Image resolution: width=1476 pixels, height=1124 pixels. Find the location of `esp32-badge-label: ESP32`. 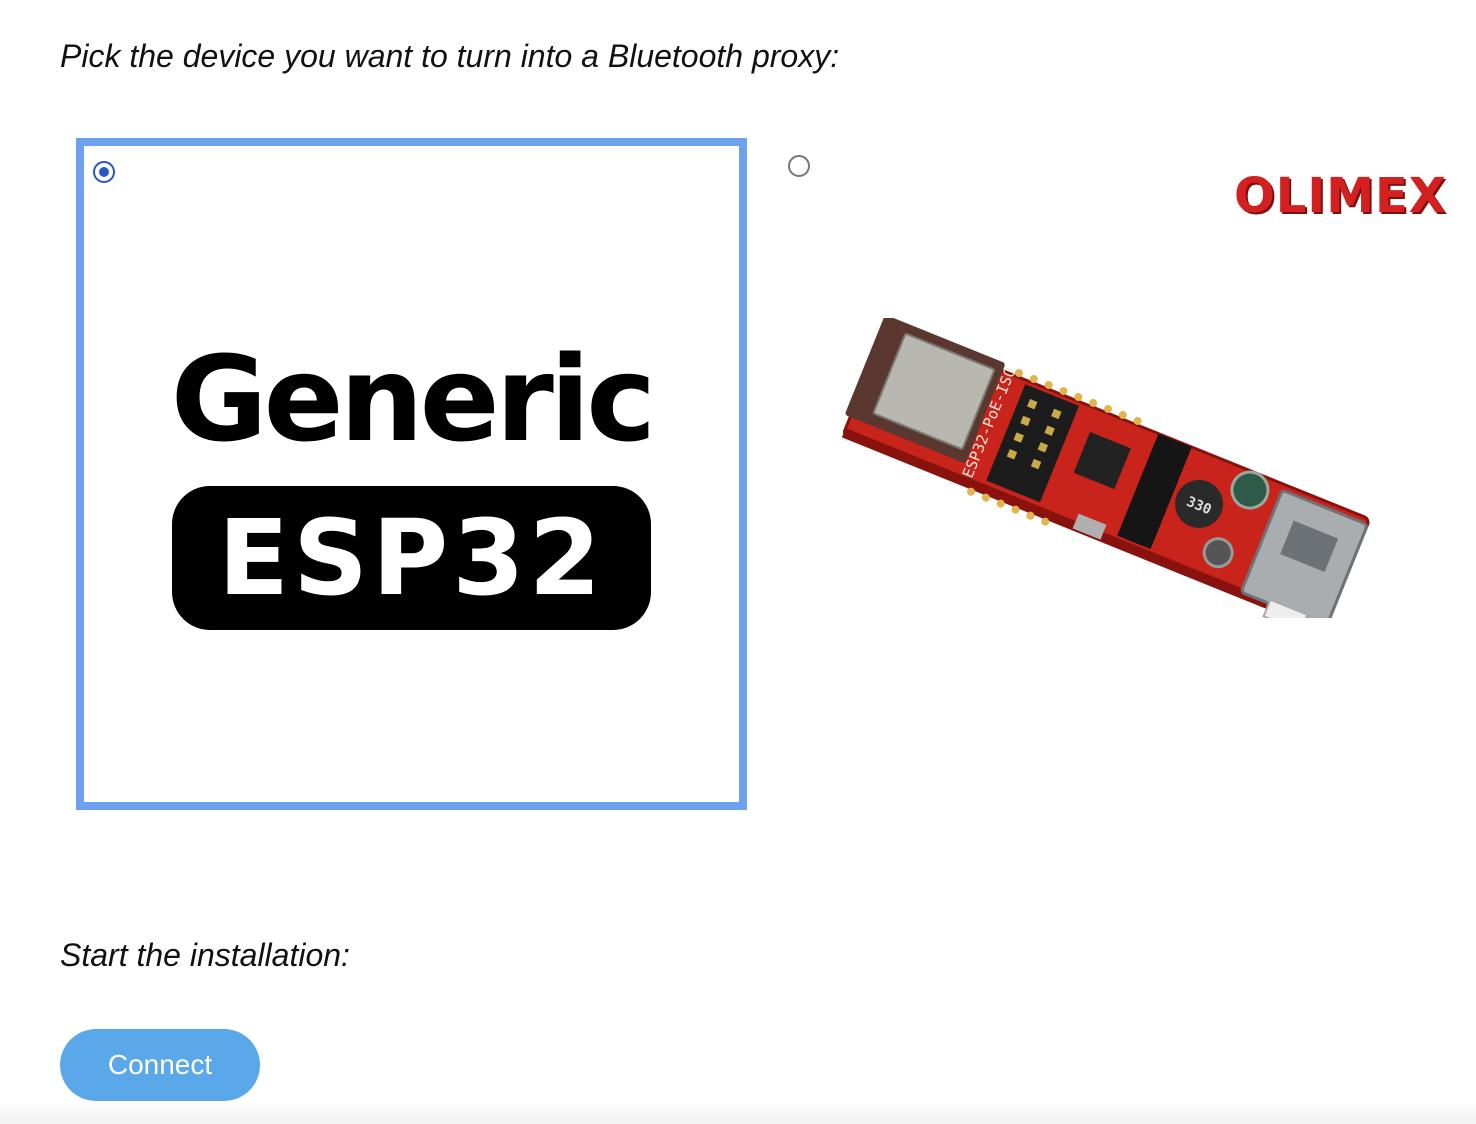

esp32-badge-label: ESP32 is located at coordinates (411, 558).